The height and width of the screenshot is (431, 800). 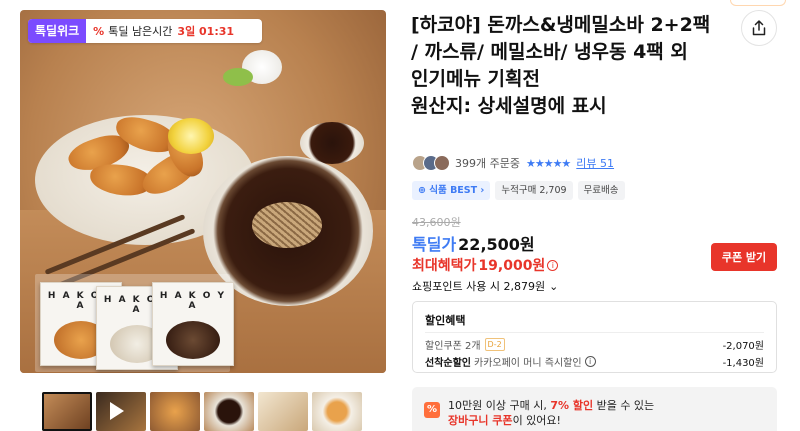 What do you see at coordinates (57, 31) in the screenshot?
I see `deal-week-logo: 톡딜위크` at bounding box center [57, 31].